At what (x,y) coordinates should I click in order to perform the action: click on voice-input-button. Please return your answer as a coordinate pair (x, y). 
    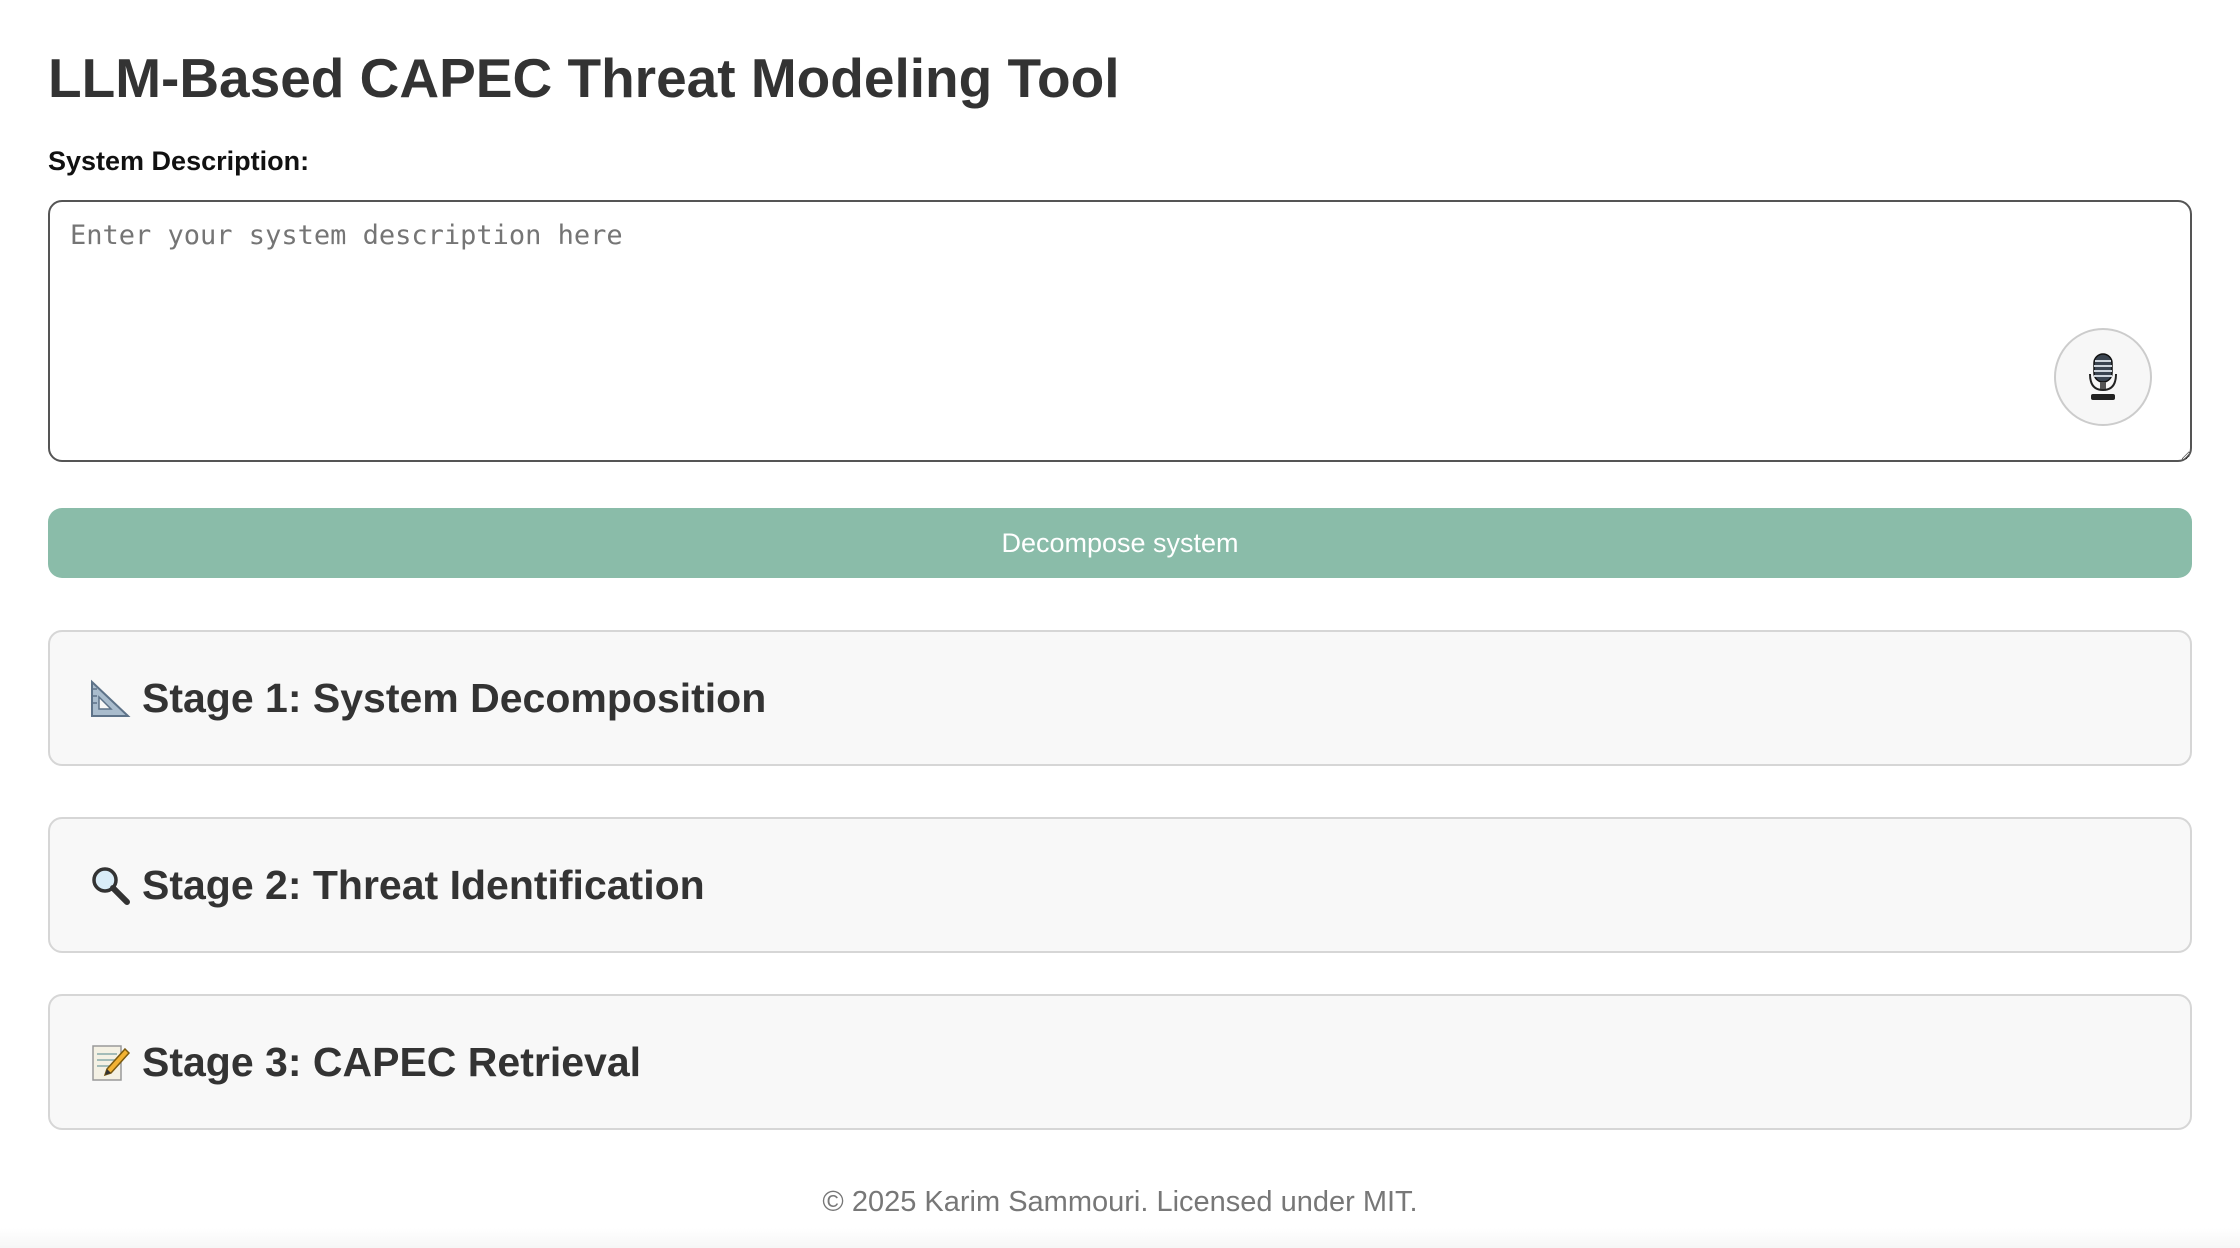
    Looking at the image, I should click on (2103, 377).